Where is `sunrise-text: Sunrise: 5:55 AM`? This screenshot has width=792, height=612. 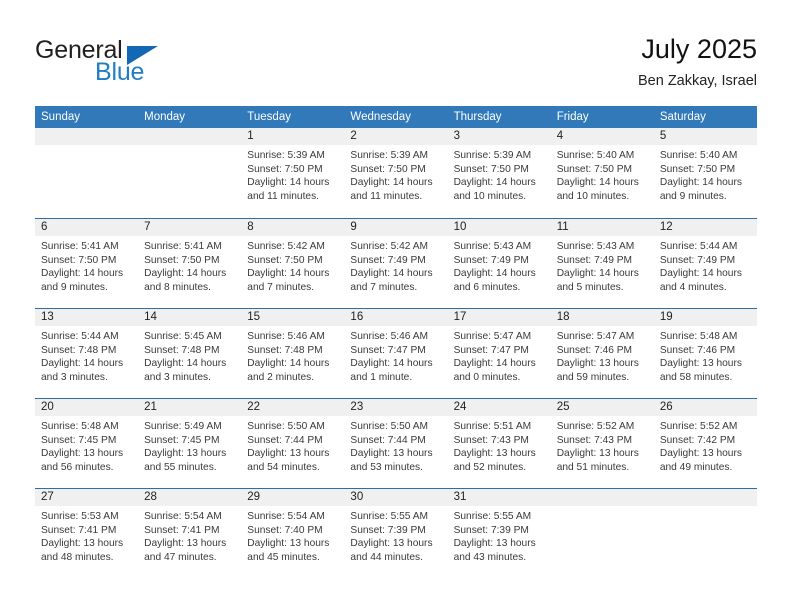 sunrise-text: Sunrise: 5:55 AM is located at coordinates (389, 516).